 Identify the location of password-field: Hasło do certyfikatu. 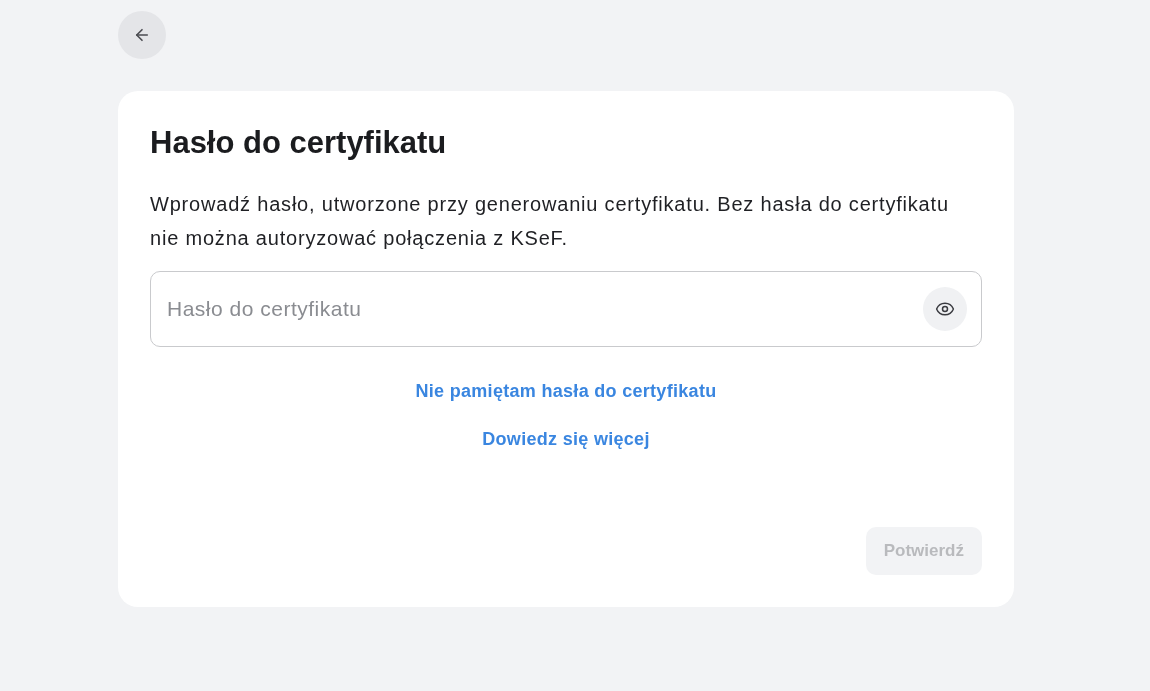
(566, 309).